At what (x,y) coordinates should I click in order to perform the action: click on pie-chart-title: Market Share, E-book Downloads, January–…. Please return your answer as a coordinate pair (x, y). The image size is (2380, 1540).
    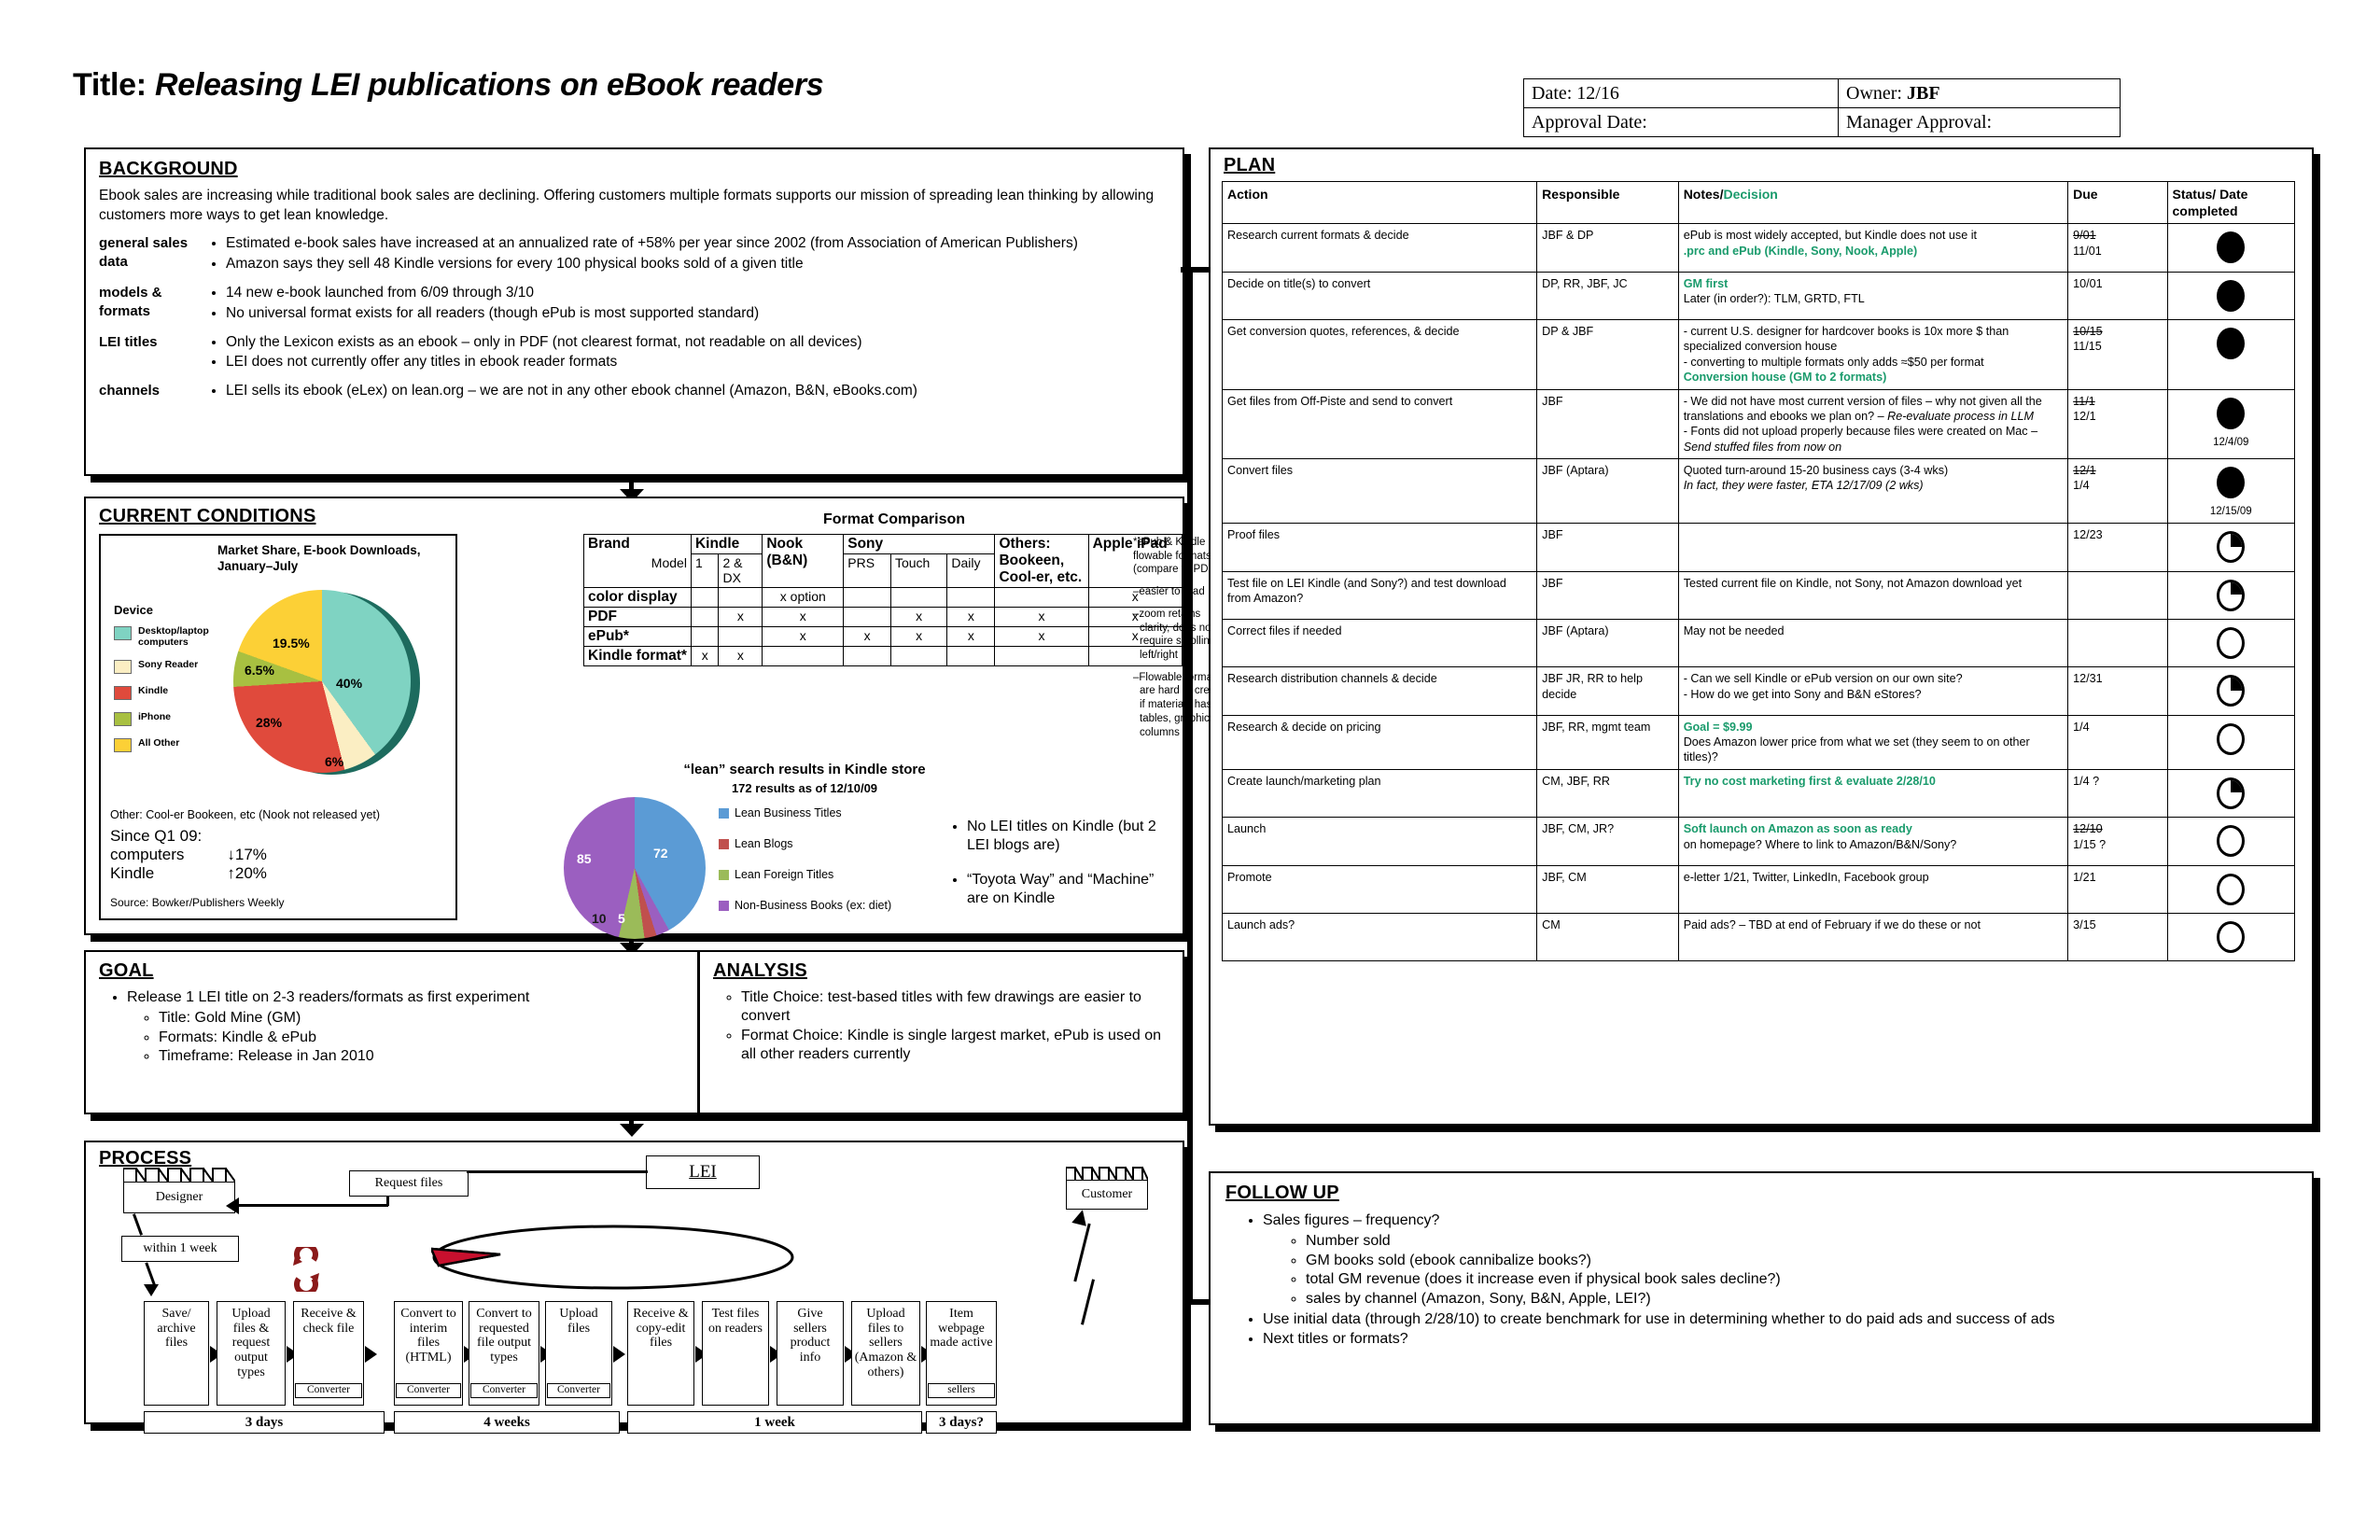
    Looking at the image, I should click on (319, 558).